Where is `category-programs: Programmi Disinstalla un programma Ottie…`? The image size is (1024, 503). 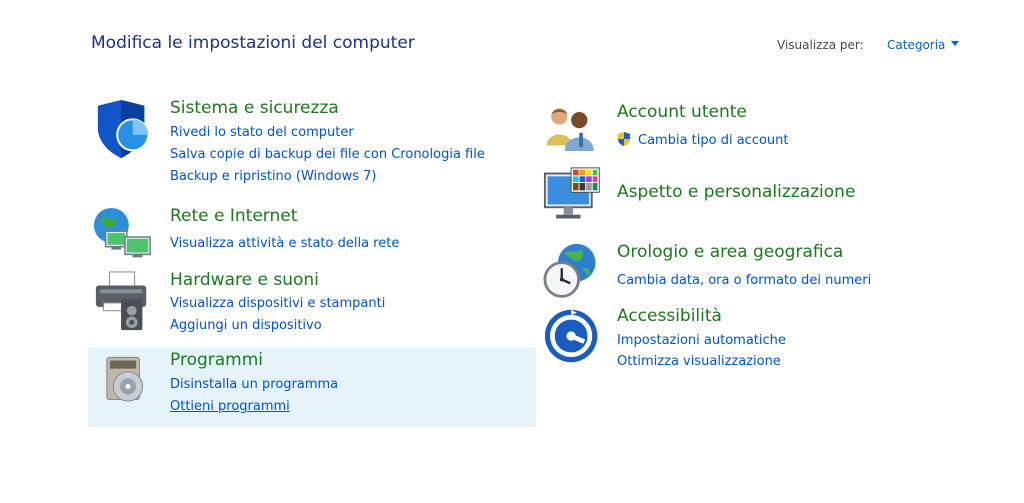 category-programs: Programmi Disinstalla un programma Ottie… is located at coordinates (312, 385).